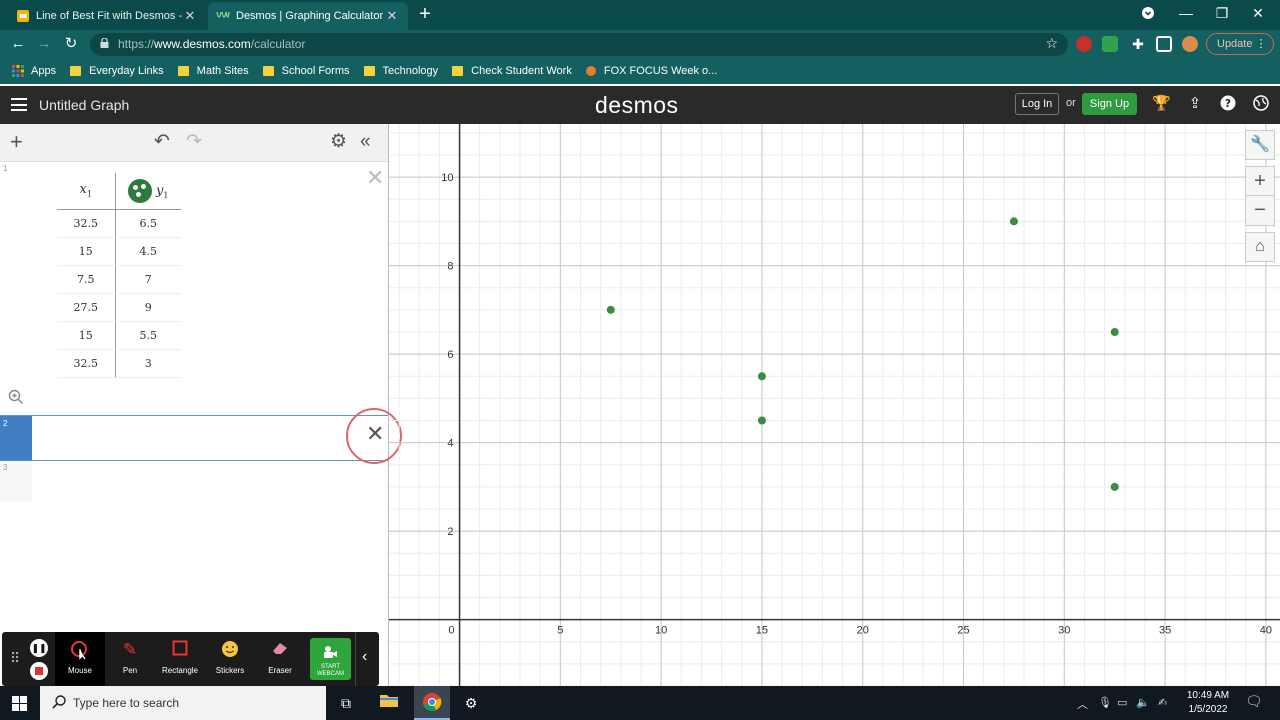  Describe the element at coordinates (130, 659) in the screenshot. I see `pen-tool-button: ✎ Pen` at that location.